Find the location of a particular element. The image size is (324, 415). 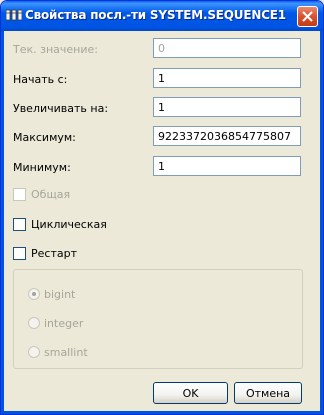

increment-by-label: Увеличивать на: is located at coordinates (61, 108).